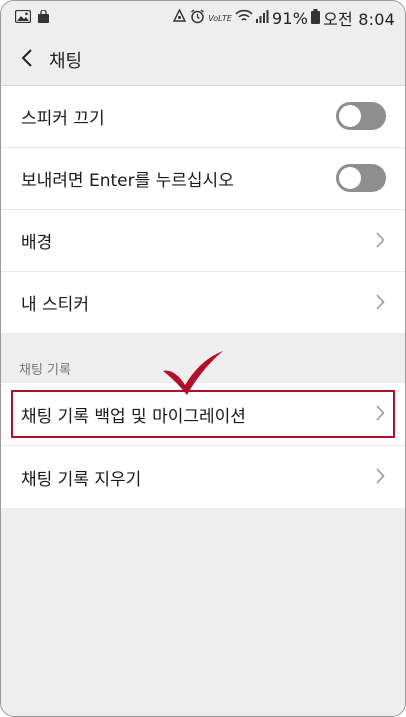  What do you see at coordinates (203, 414) in the screenshot?
I see `highlight-box` at bounding box center [203, 414].